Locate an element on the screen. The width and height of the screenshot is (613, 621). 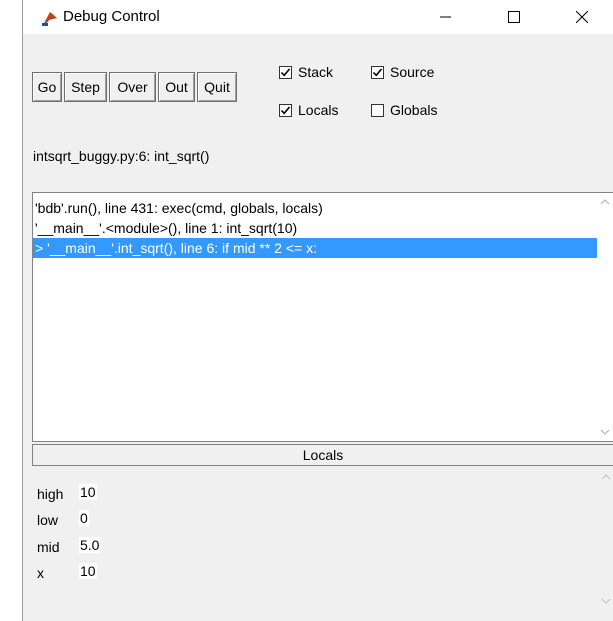
local-var-value: 5.0 is located at coordinates (90, 545).